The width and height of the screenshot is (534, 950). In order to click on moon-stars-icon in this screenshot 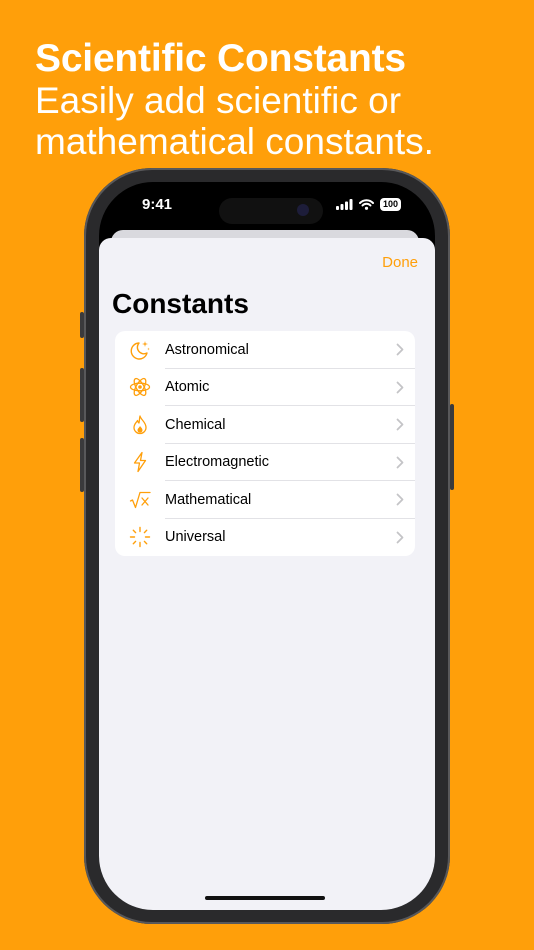, I will do `click(140, 350)`.